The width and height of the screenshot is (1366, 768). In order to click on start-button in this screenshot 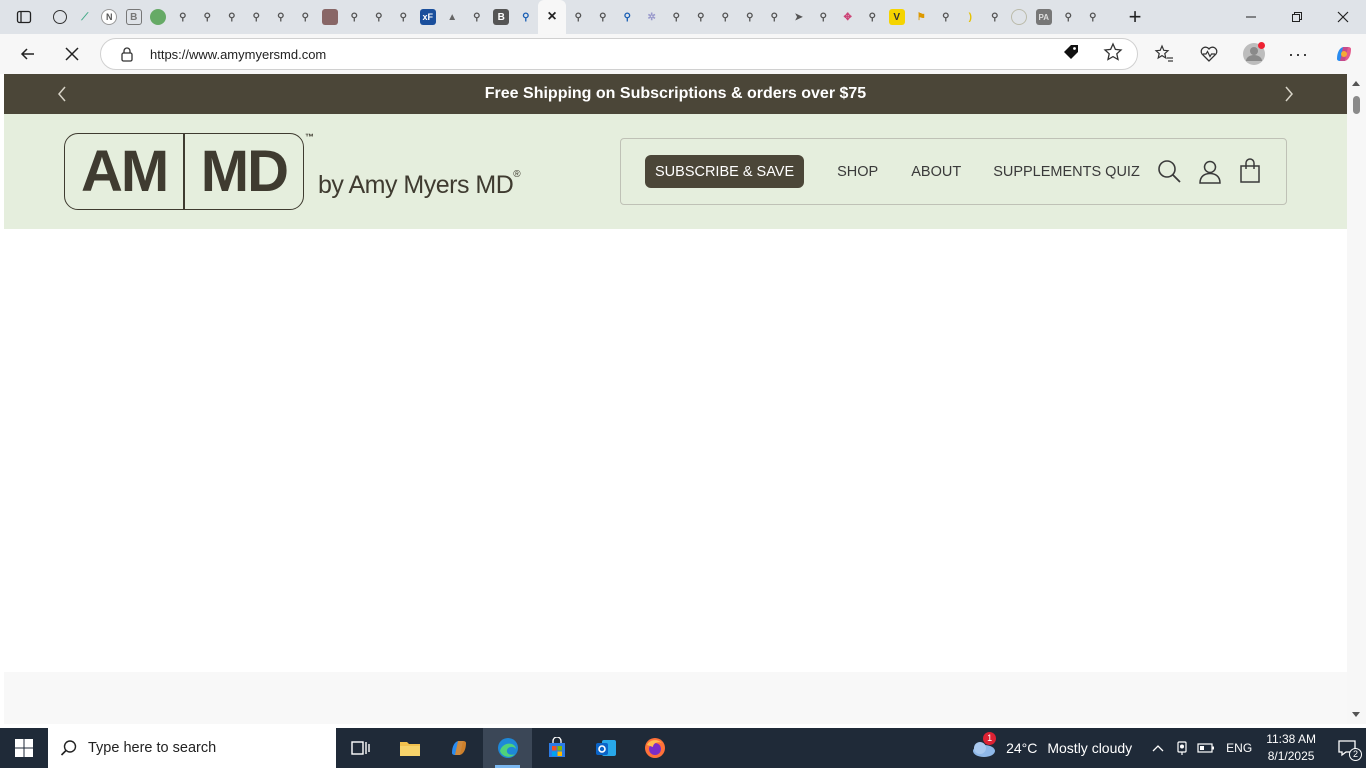, I will do `click(24, 748)`.